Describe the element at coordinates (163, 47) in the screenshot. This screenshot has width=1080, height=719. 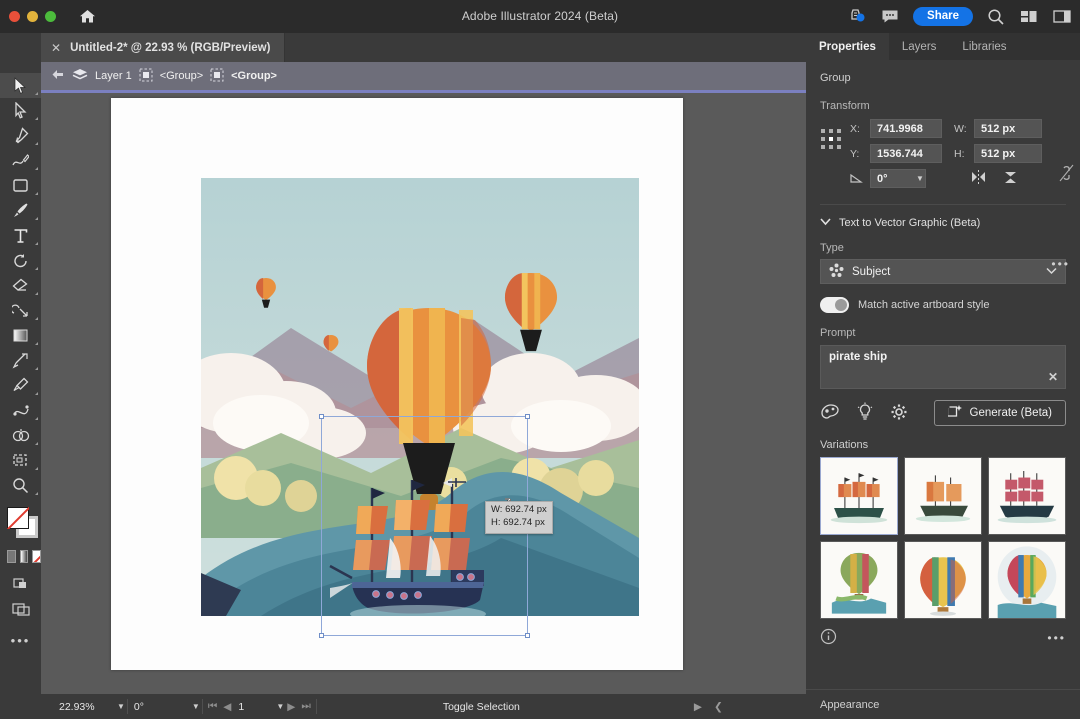
I see `document-tab: ✕ Untitled-2* @ 22.93 % (RGB/Preview)` at that location.